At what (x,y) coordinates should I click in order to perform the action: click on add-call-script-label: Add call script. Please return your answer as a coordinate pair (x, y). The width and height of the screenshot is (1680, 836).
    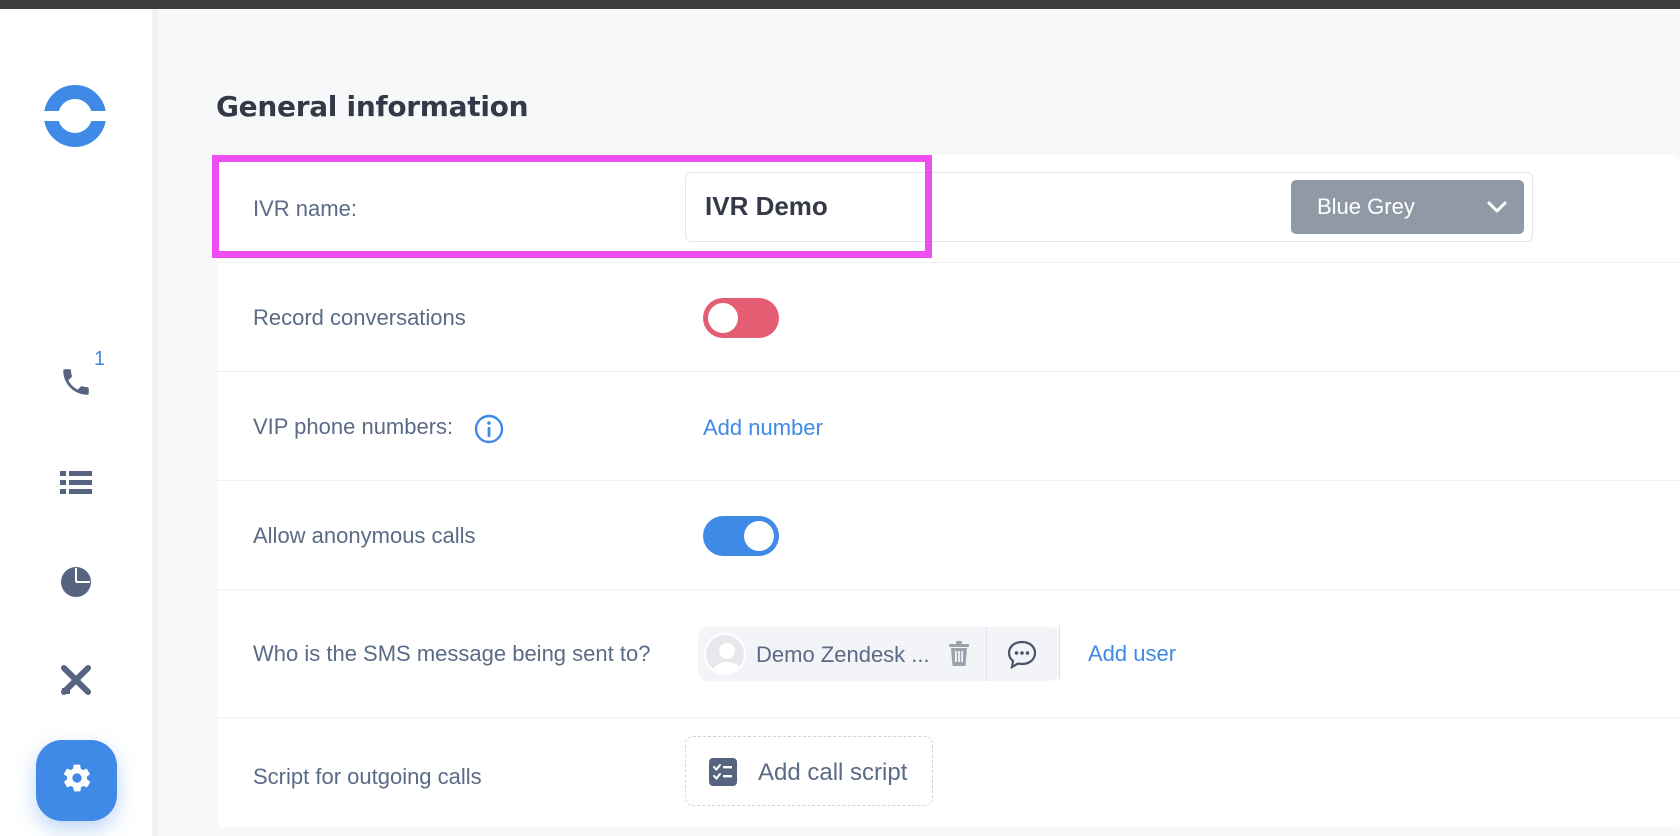
    Looking at the image, I should click on (833, 772).